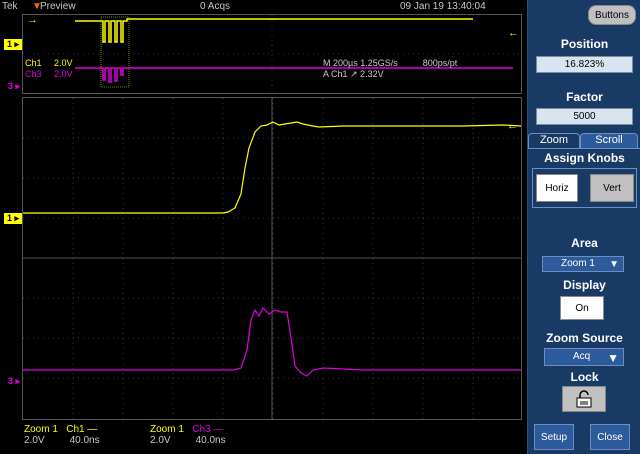 The width and height of the screenshot is (640, 454). I want to click on status-bar: Tek ▼ Preview 0 Acqs 09 Jan 19 13:40:04, so click(263, 7).